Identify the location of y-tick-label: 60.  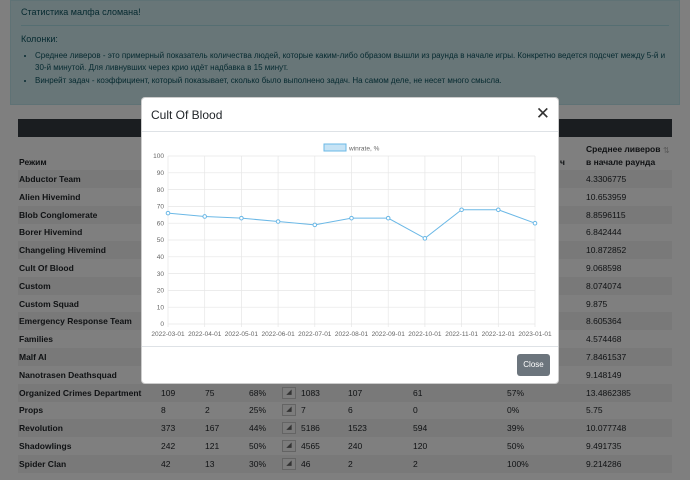
(161, 223).